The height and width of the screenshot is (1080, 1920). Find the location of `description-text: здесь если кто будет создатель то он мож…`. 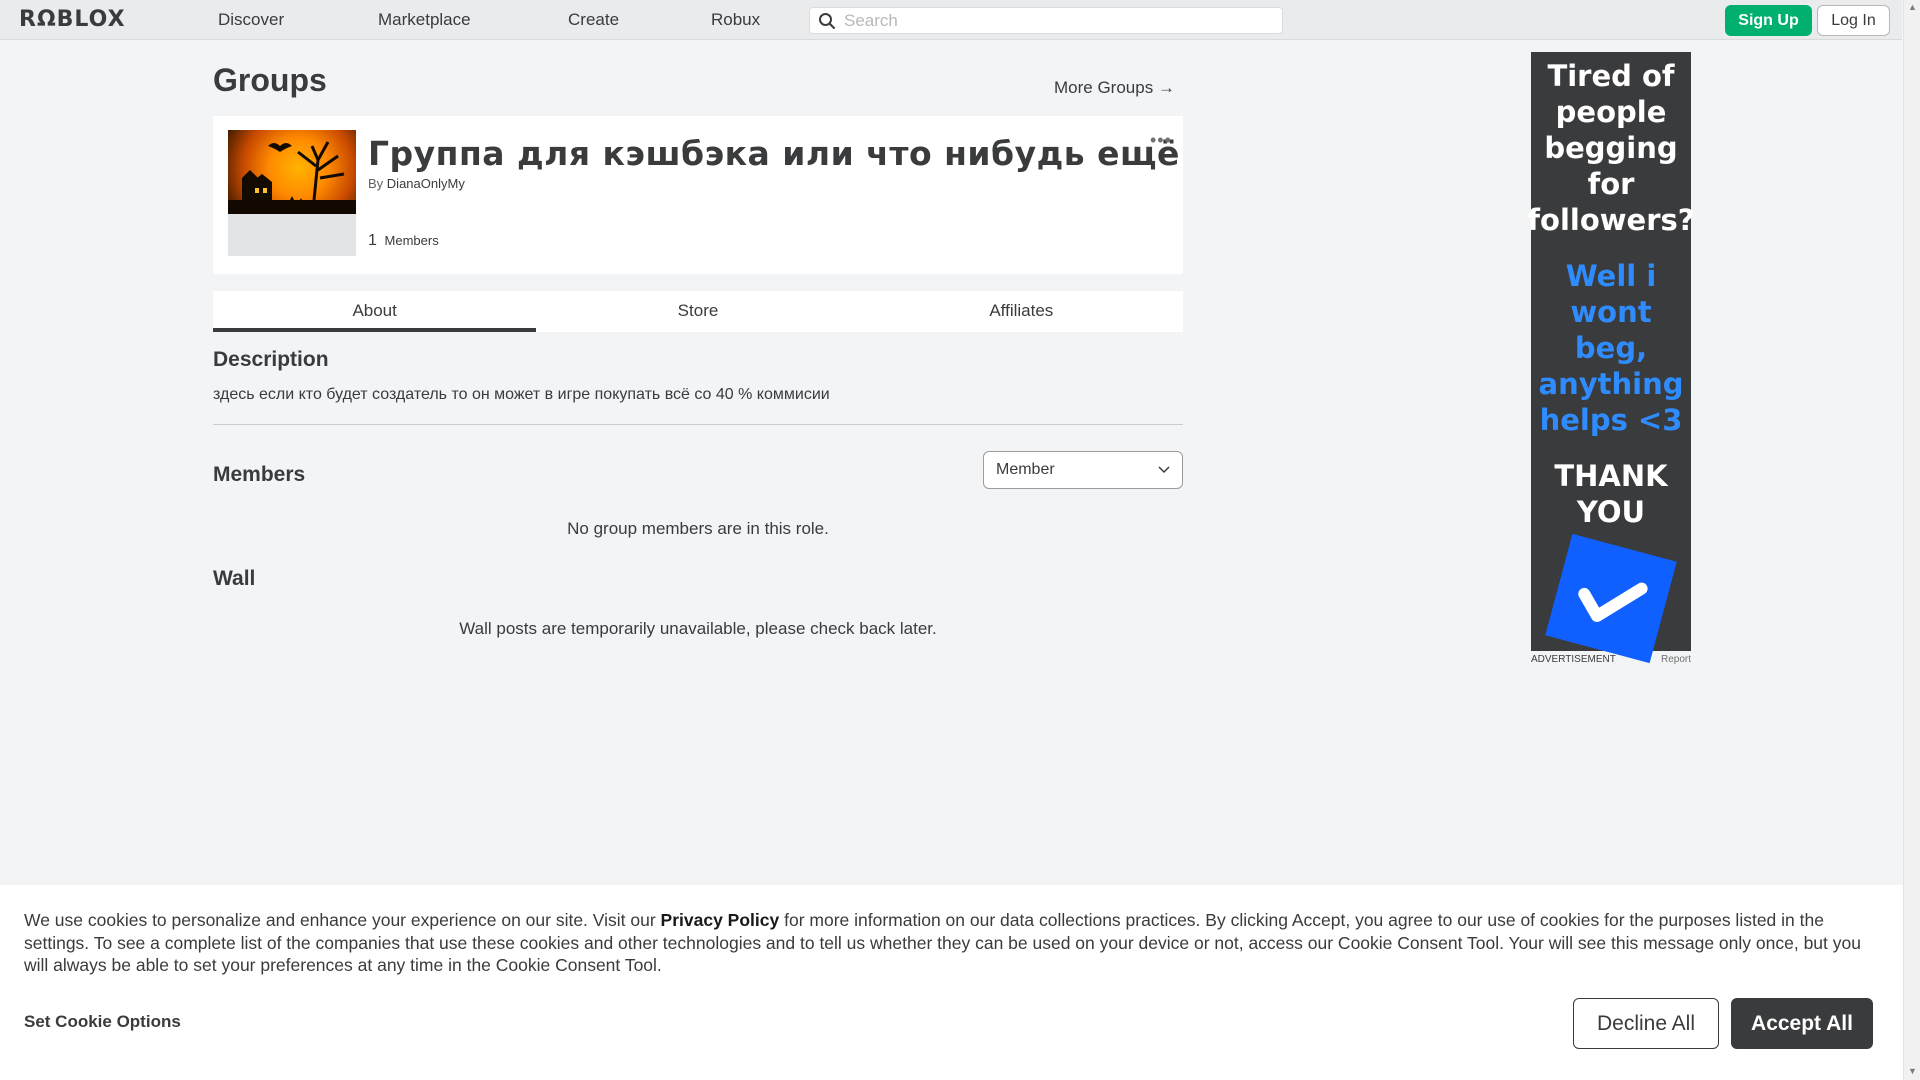

description-text: здесь если кто будет создатель то он мож… is located at coordinates (521, 394).